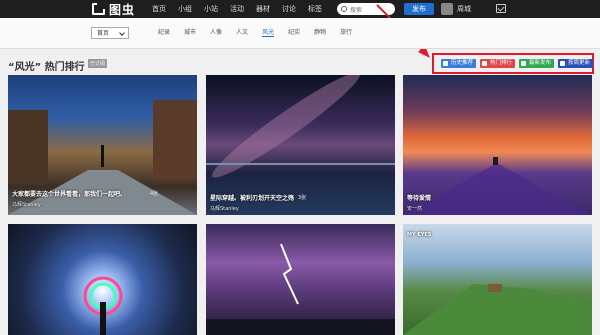 The width and height of the screenshot is (600, 335). Describe the element at coordinates (415, 209) in the screenshot. I see `photo-author: 安一然` at that location.